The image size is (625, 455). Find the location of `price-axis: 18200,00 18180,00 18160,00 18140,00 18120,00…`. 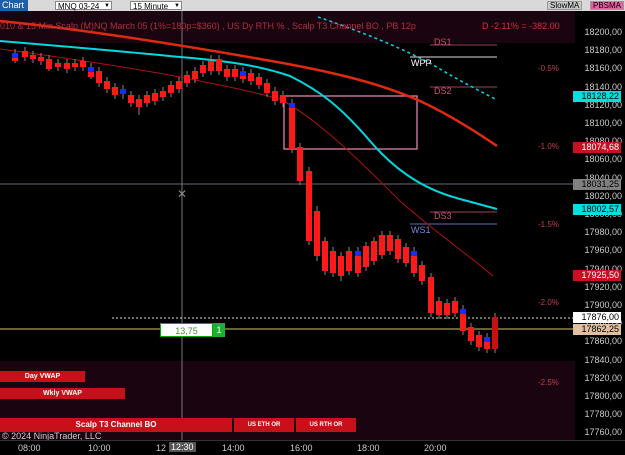

price-axis: 18200,00 18180,00 18160,00 18140,00 18120,00… is located at coordinates (599, 225).